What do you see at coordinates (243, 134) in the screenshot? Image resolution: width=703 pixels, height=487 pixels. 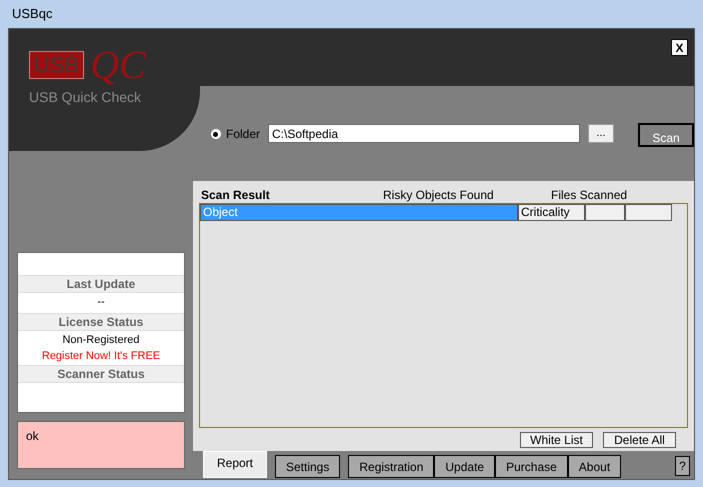 I see `folder-label: Folder` at bounding box center [243, 134].